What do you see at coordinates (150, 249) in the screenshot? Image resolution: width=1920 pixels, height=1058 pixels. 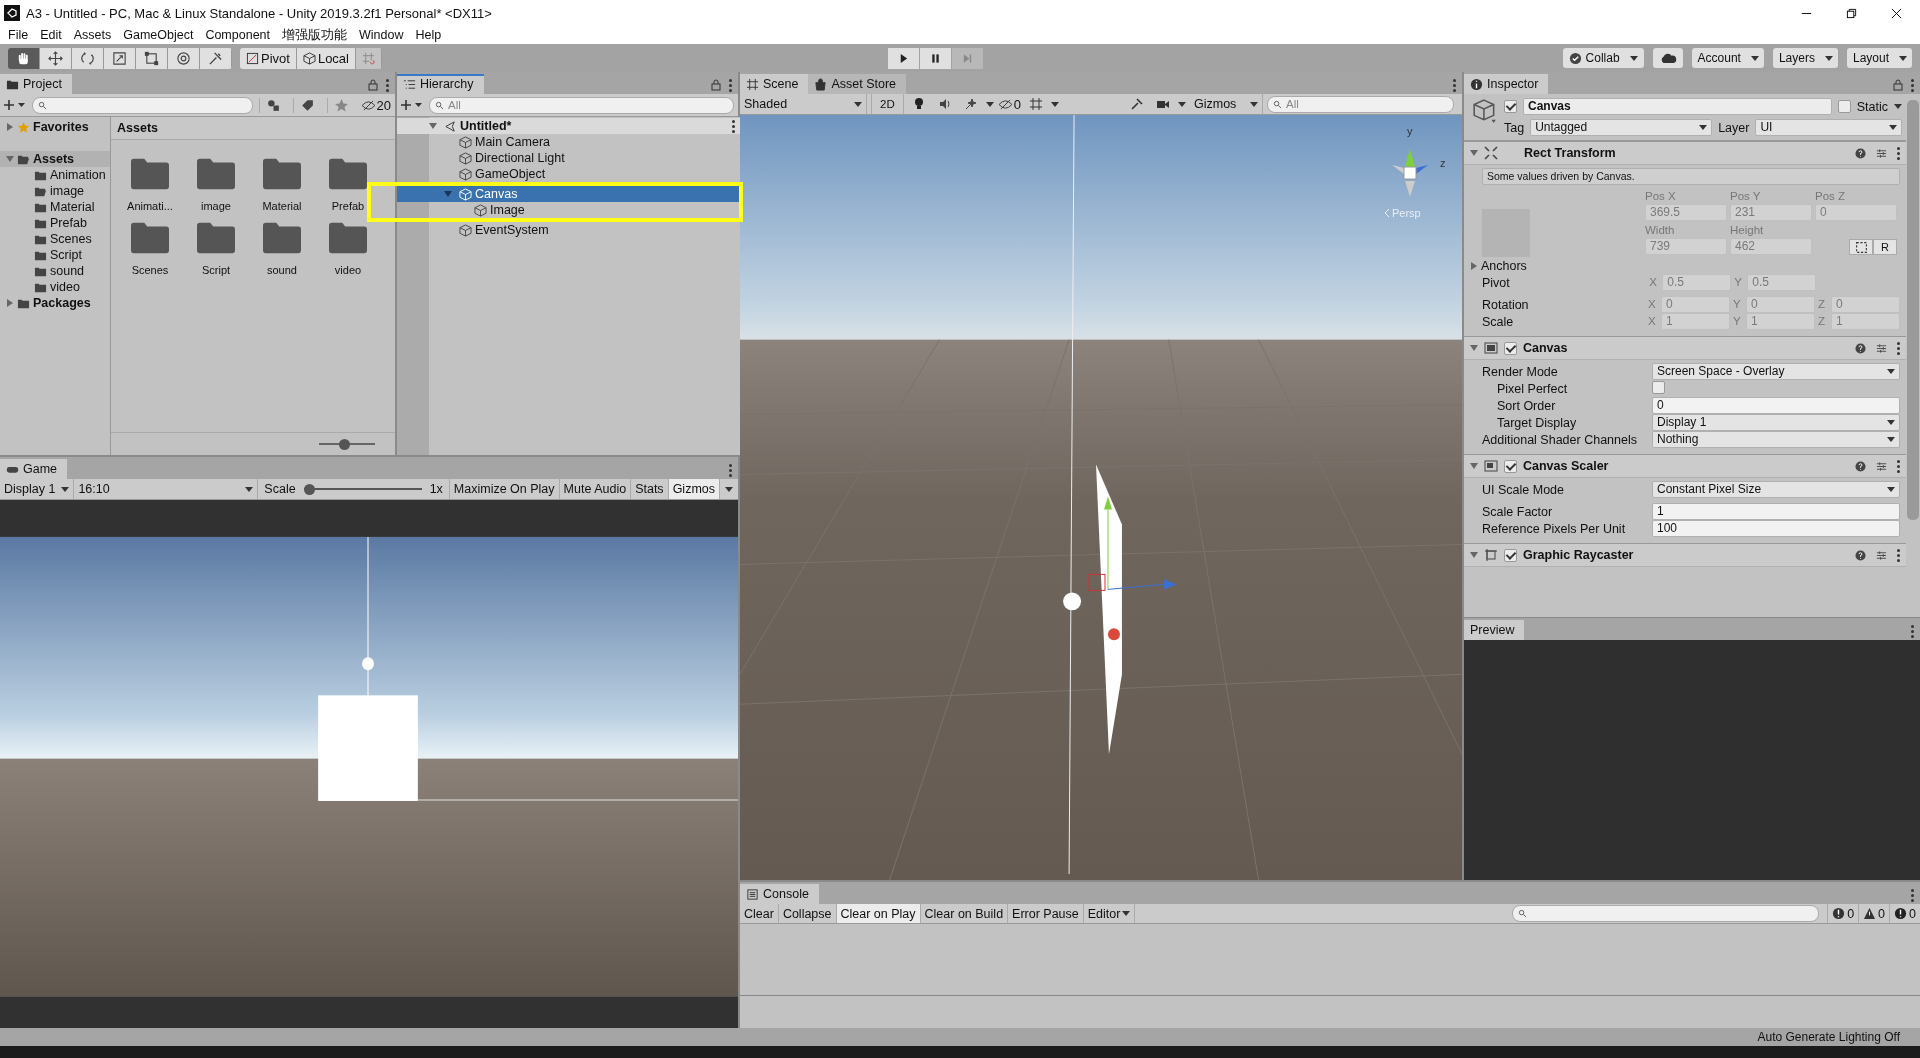 I see `asset-folder: Scenes` at bounding box center [150, 249].